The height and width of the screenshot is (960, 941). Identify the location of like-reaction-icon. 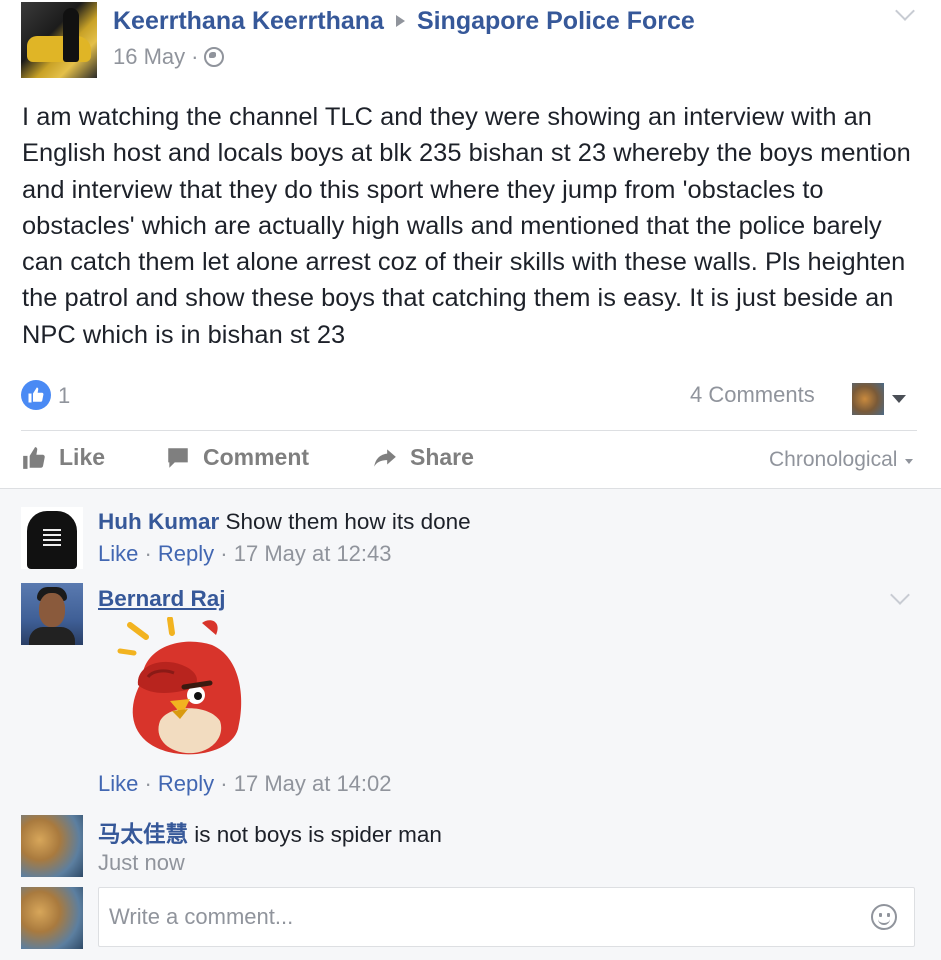
(36, 395).